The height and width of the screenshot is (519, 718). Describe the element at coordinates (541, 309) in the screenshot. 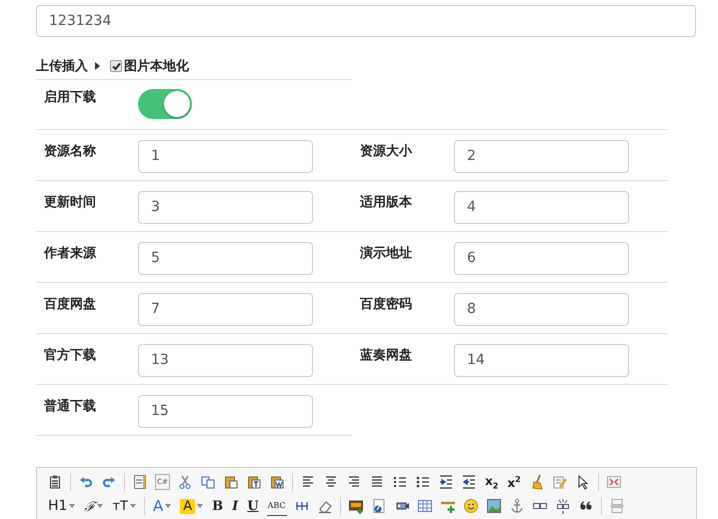

I see `text-input: 8` at that location.